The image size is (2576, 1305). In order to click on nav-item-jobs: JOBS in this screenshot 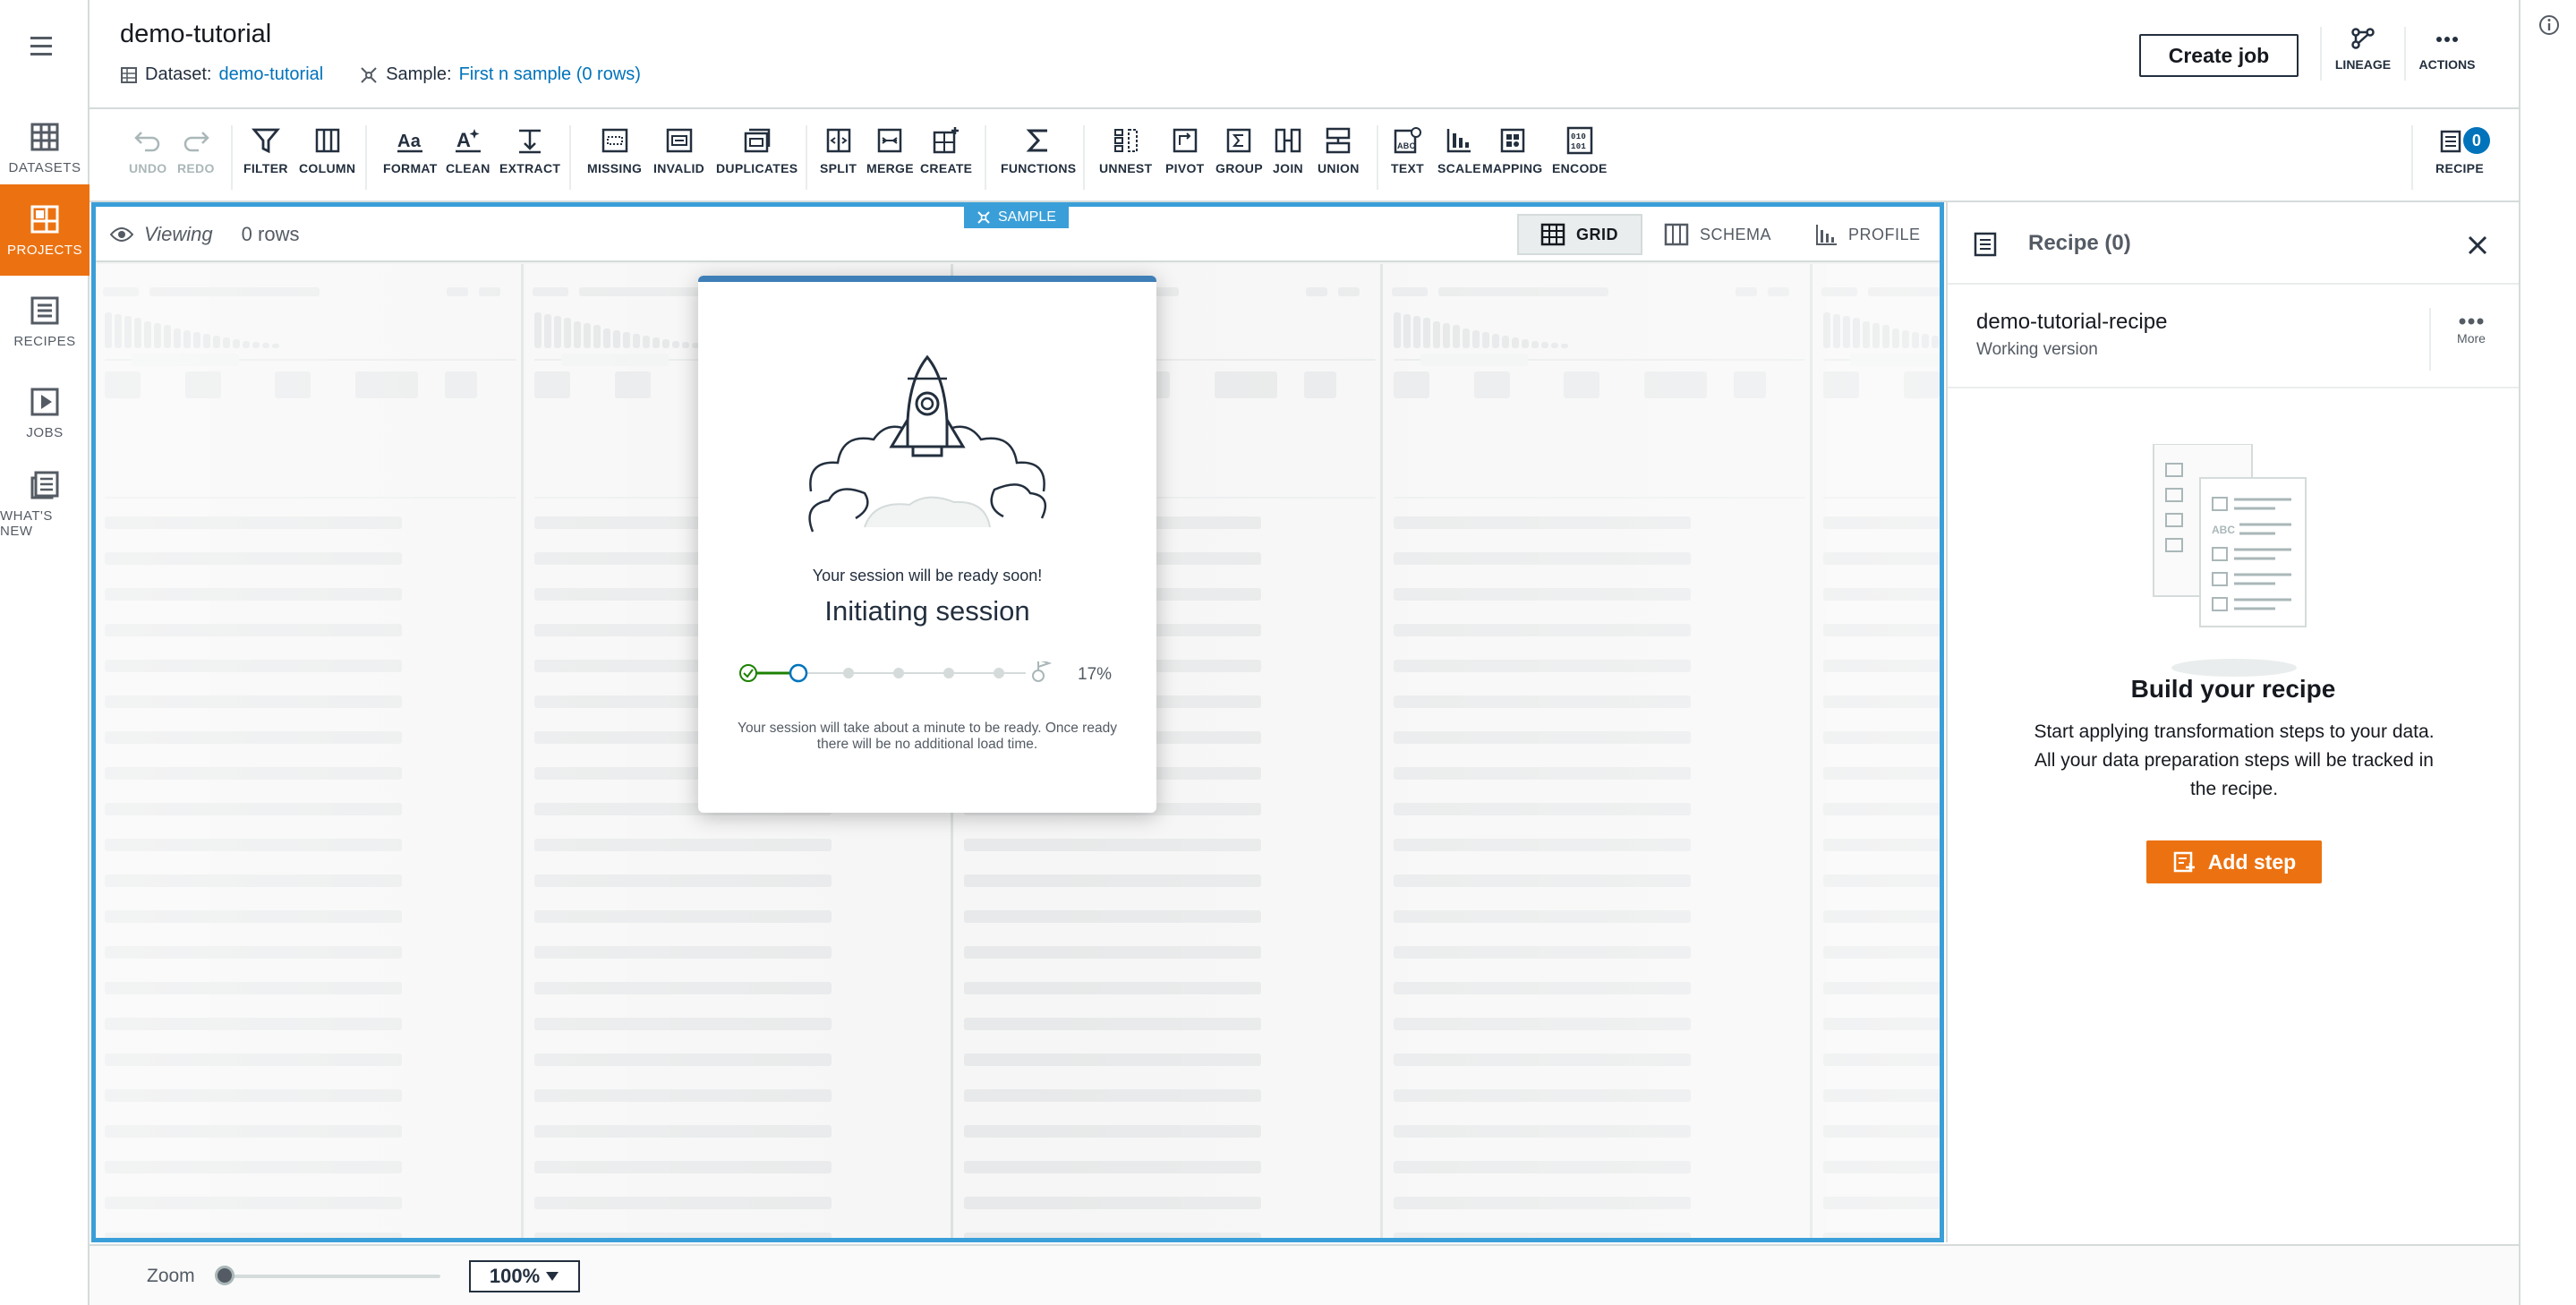, I will do `click(45, 412)`.